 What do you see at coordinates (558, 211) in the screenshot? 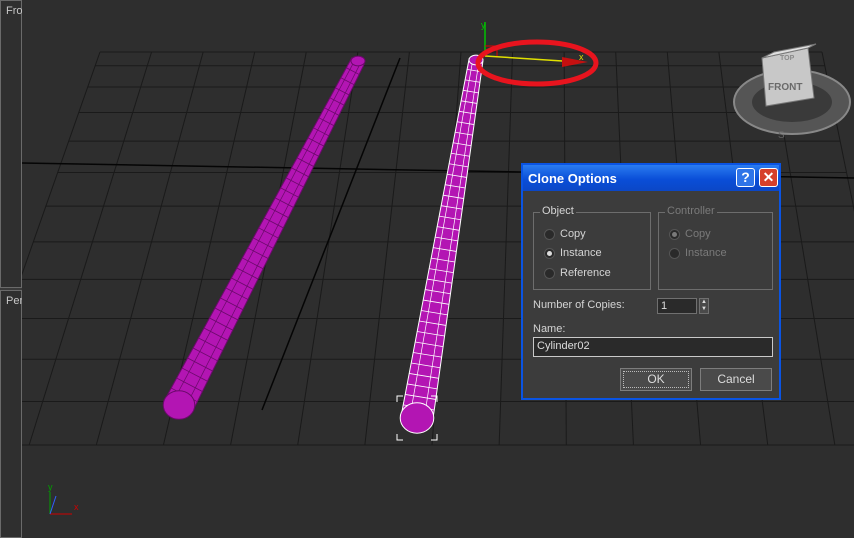
I see `object-group-title: Object` at bounding box center [558, 211].